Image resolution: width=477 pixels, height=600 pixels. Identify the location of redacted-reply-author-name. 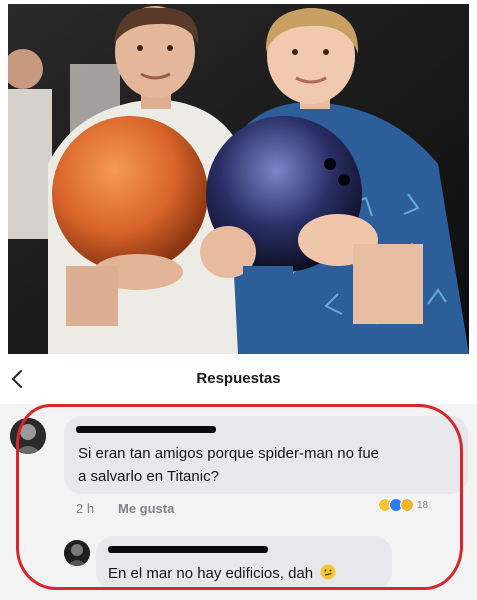
(188, 549).